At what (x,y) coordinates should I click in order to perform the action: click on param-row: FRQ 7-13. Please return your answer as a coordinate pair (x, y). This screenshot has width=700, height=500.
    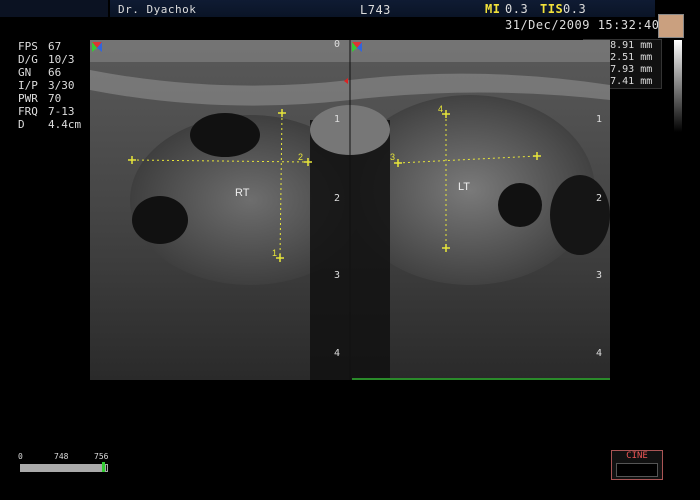
    Looking at the image, I should click on (46, 111).